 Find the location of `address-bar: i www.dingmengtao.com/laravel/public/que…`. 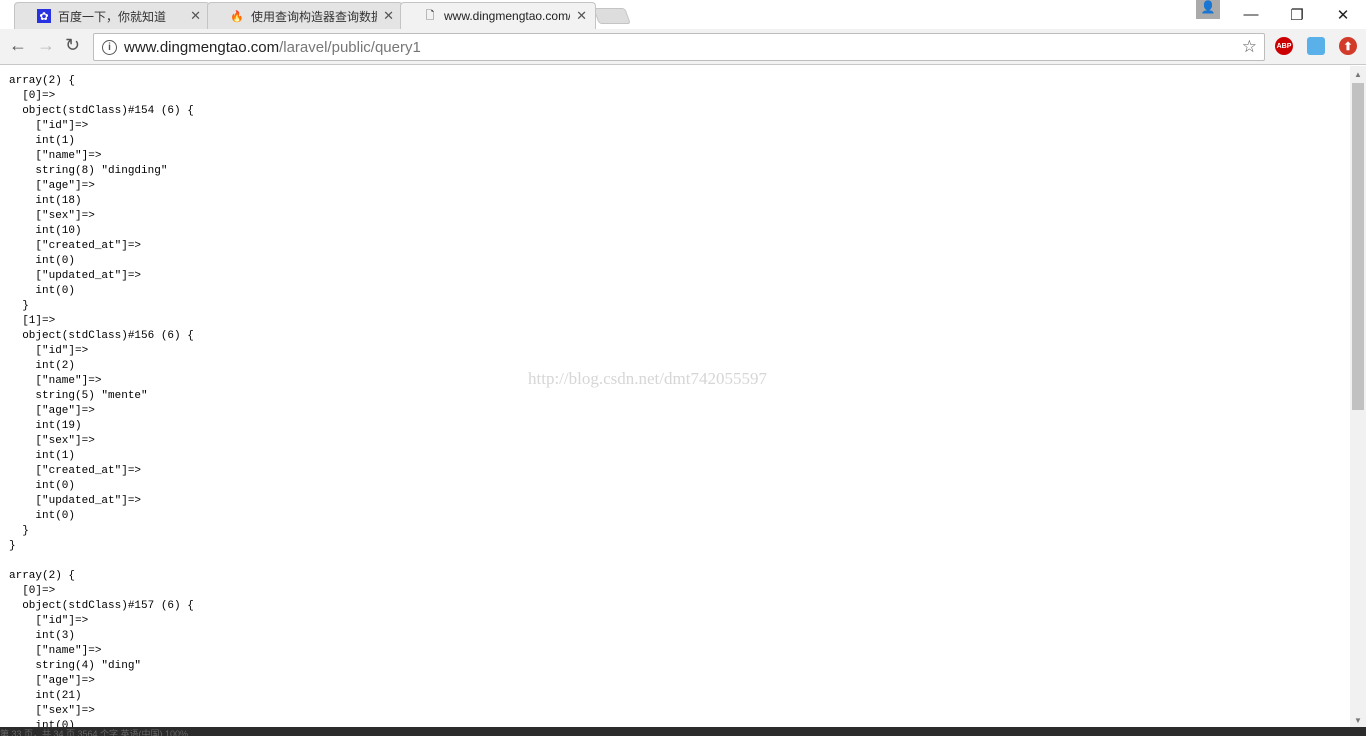

address-bar: i www.dingmengtao.com/laravel/public/que… is located at coordinates (679, 47).